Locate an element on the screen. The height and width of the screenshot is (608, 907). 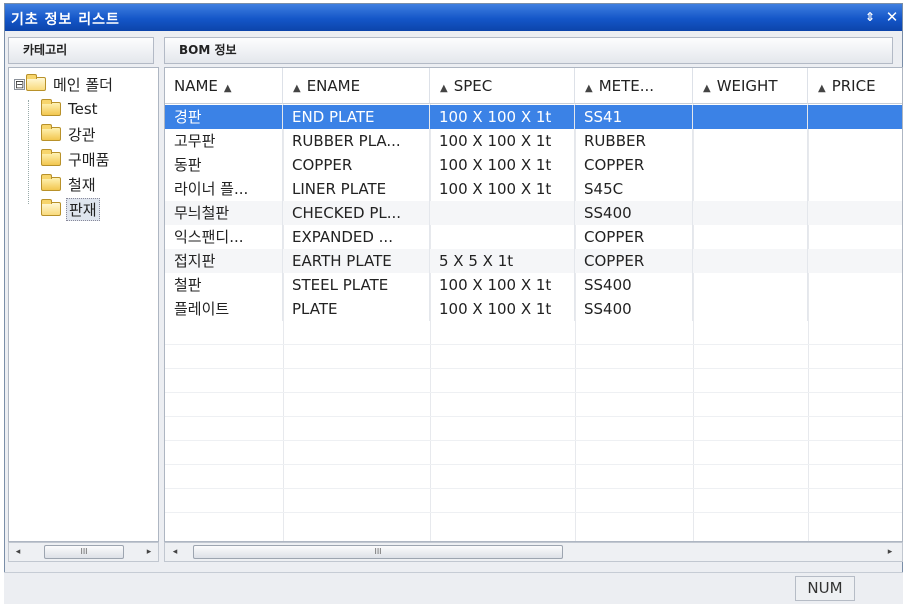
tree-node-test: Test is located at coordinates (70, 109).